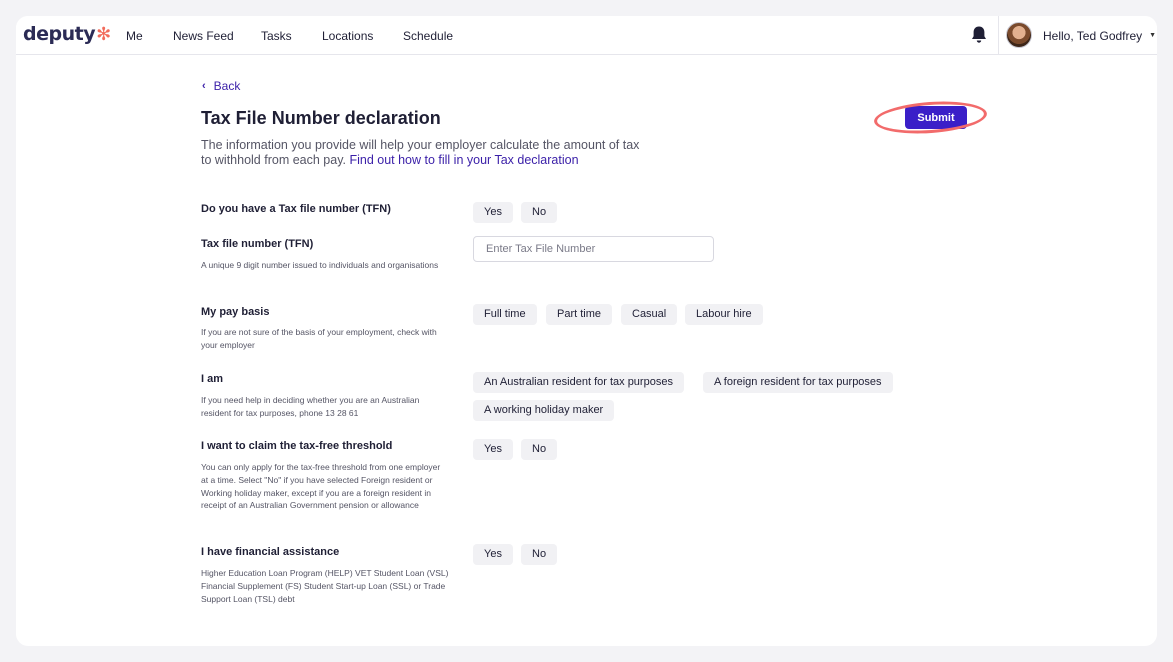 The image size is (1173, 662). Describe the element at coordinates (227, 86) in the screenshot. I see `back-label: Back` at that location.